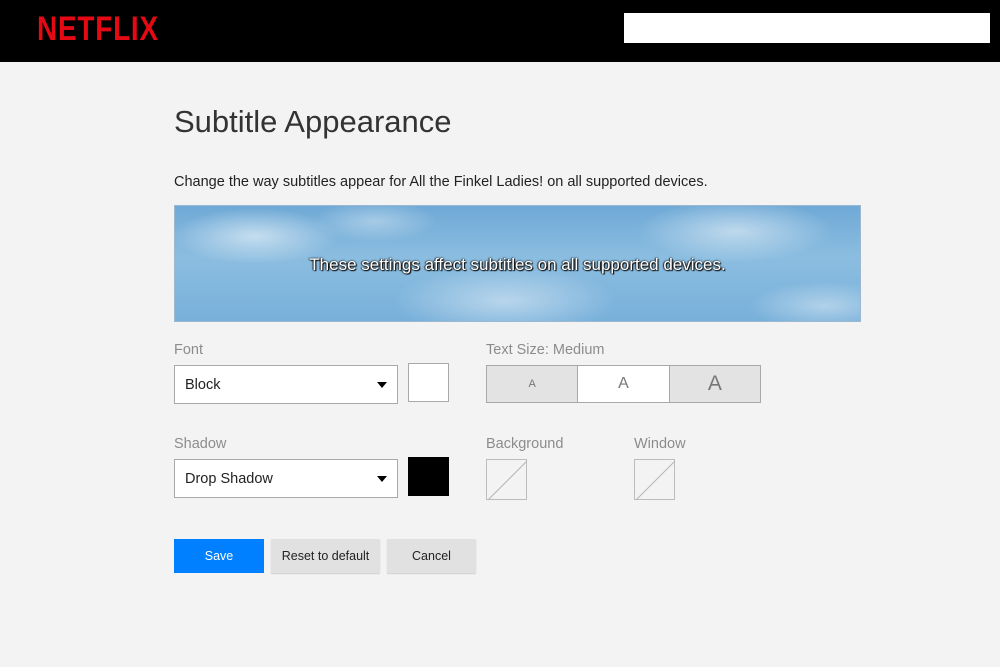 Image resolution: width=1000 pixels, height=667 pixels. Describe the element at coordinates (98, 29) in the screenshot. I see `netflix-logo: NETFLIX` at that location.